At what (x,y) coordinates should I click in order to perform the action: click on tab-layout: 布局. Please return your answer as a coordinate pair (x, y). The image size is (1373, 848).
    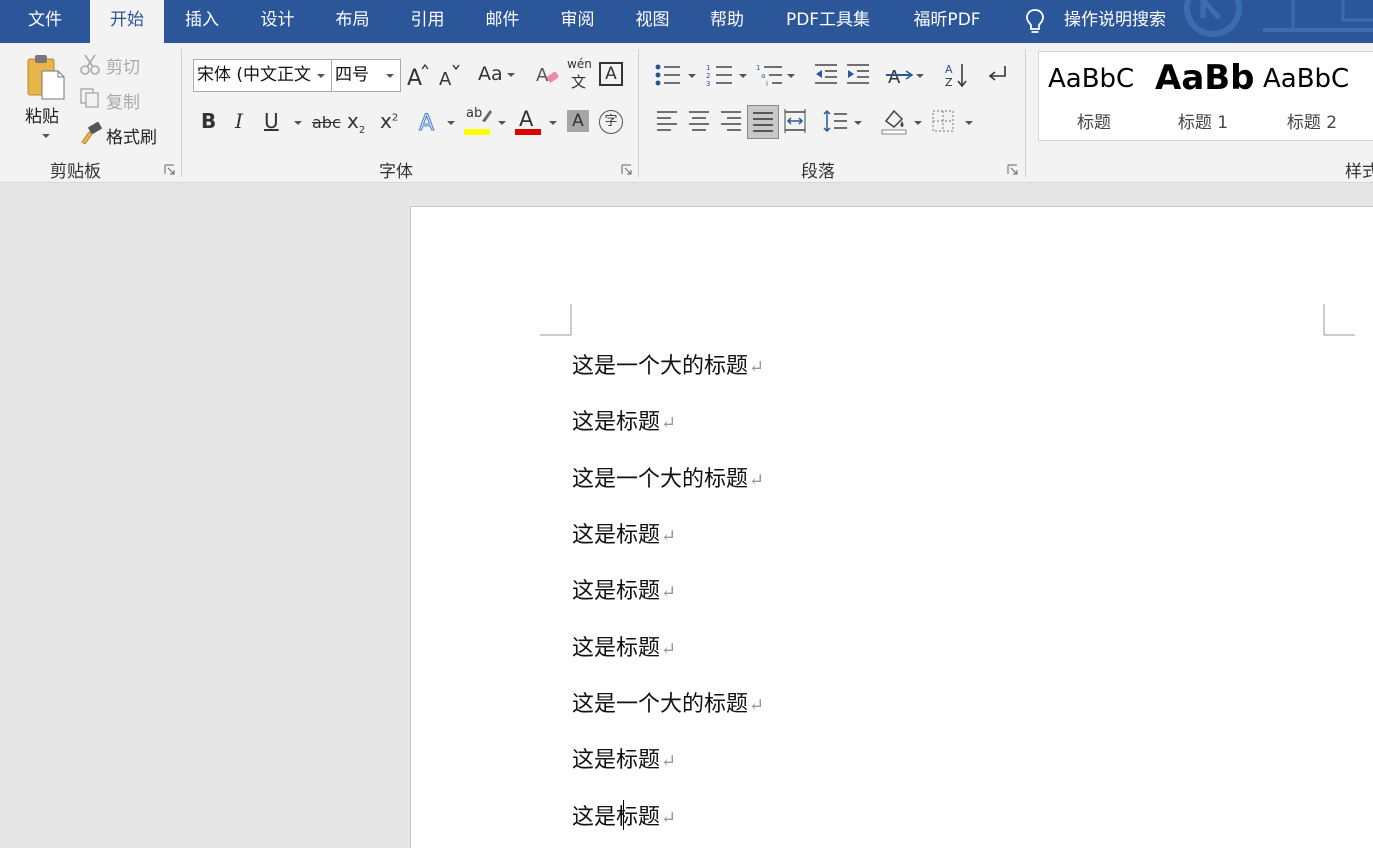
    Looking at the image, I should click on (352, 21).